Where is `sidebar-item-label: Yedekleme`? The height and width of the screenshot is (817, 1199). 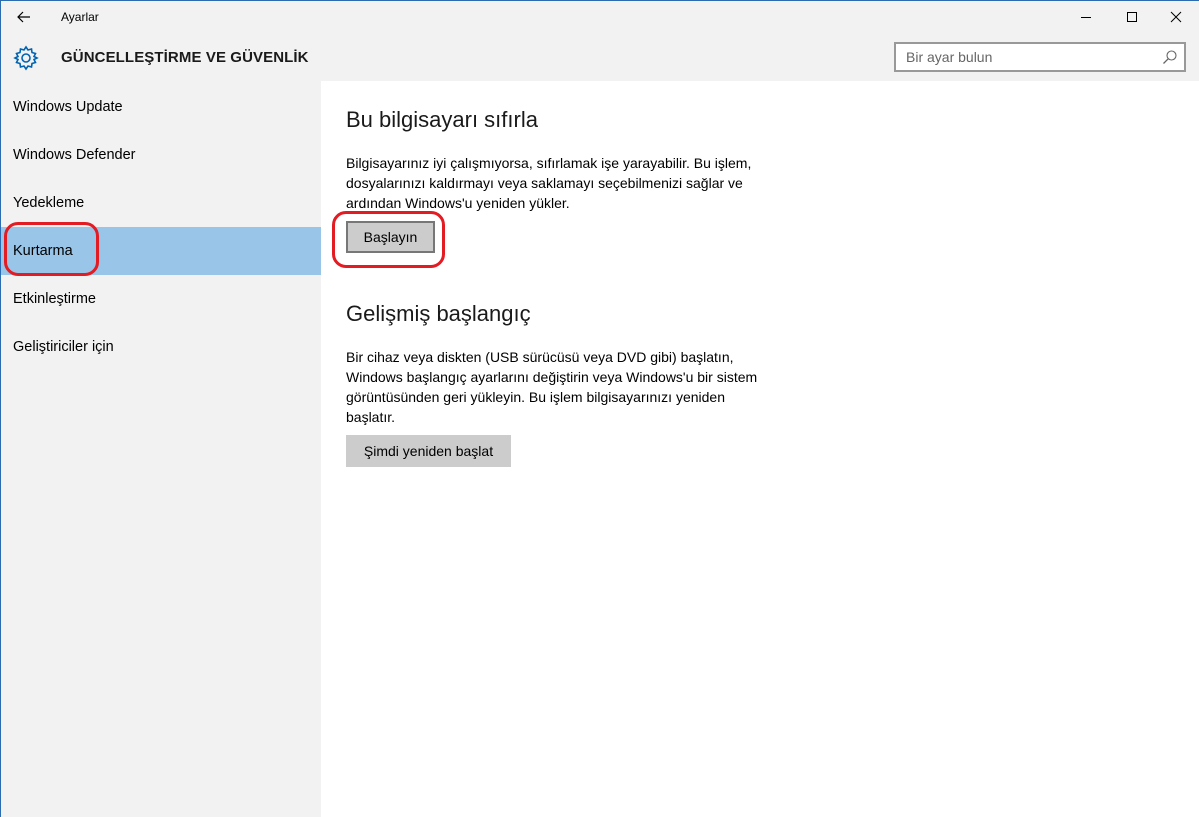 sidebar-item-label: Yedekleme is located at coordinates (49, 203).